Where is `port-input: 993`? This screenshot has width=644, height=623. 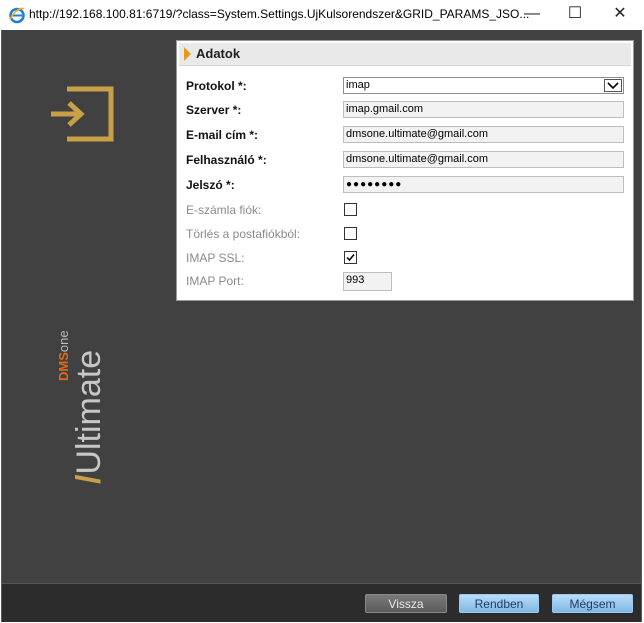
port-input: 993 is located at coordinates (367, 281).